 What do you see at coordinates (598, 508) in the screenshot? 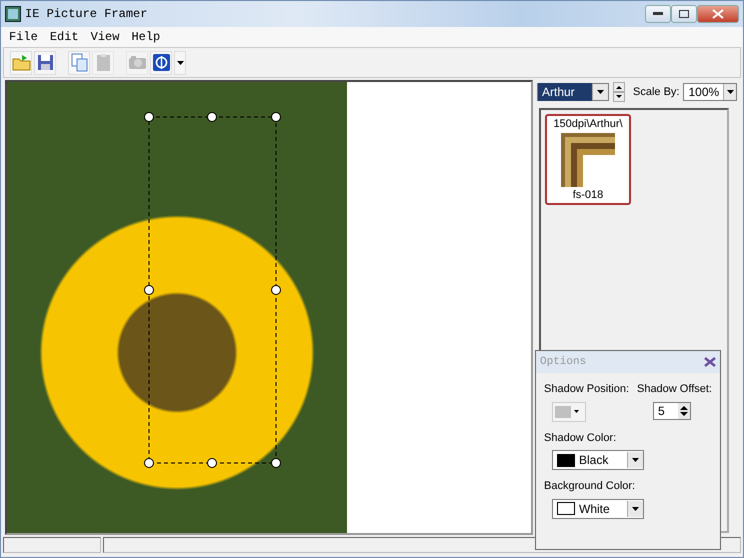
I see `color-dropdown: White` at bounding box center [598, 508].